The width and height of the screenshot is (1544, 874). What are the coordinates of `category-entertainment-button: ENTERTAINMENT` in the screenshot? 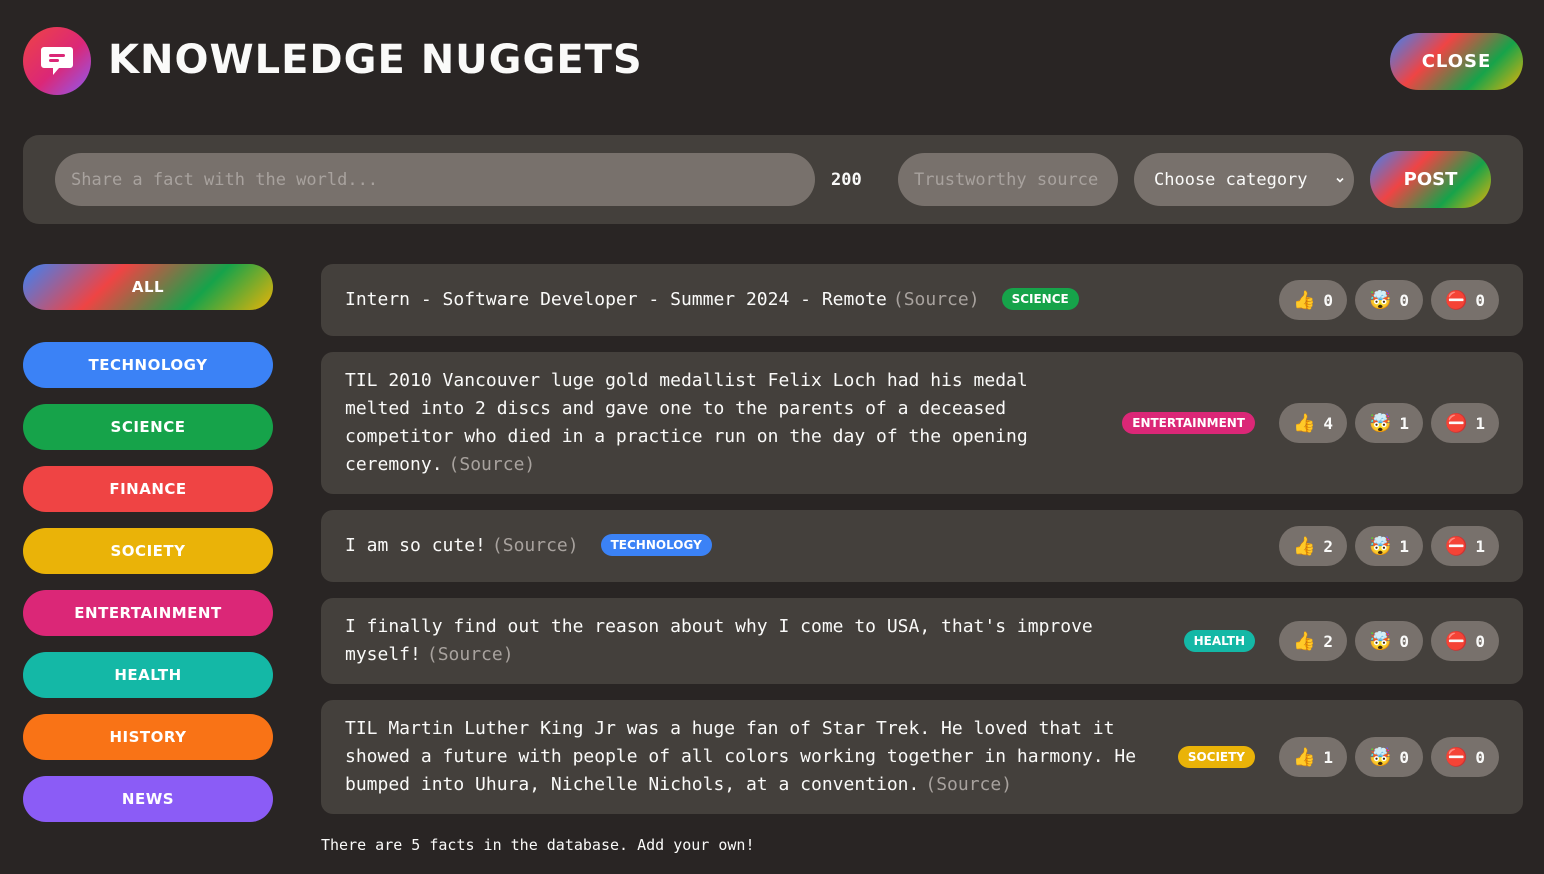 It's located at (148, 613).